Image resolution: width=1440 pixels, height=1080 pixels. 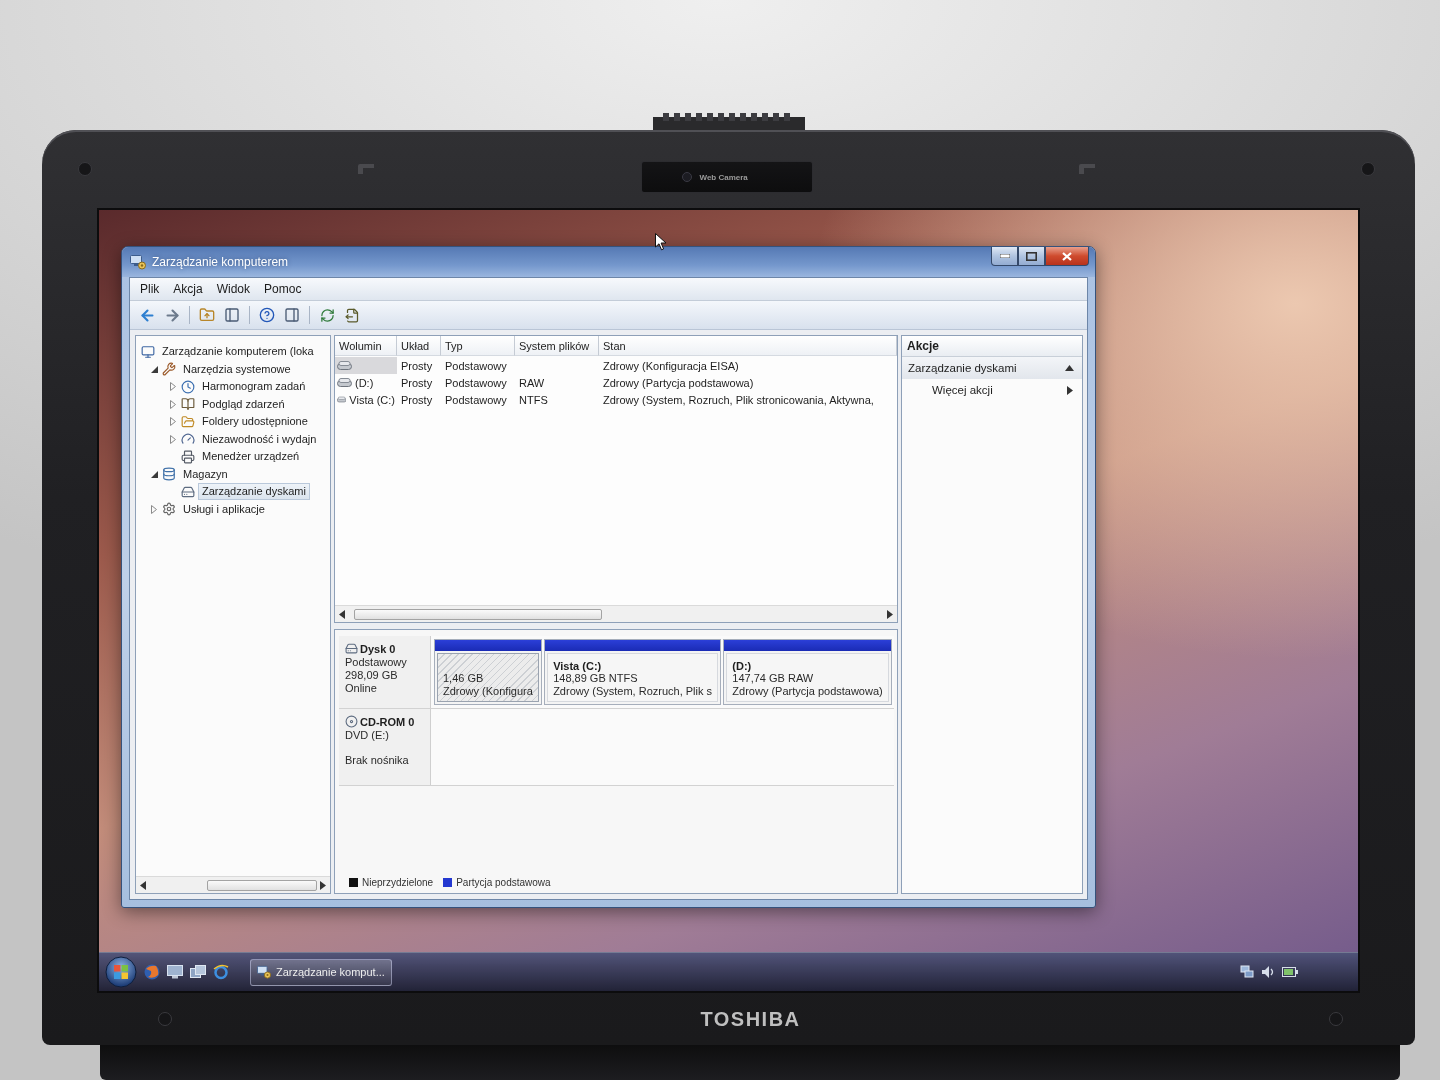 I want to click on tree-item: Menedżer urządzeń, so click(x=251, y=457).